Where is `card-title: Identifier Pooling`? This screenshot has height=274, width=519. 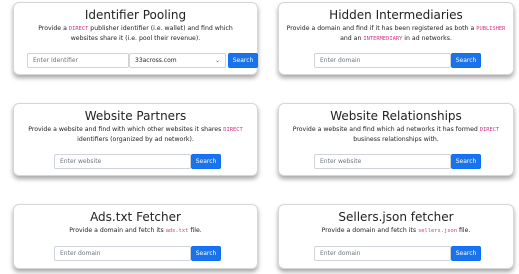 card-title: Identifier Pooling is located at coordinates (135, 15).